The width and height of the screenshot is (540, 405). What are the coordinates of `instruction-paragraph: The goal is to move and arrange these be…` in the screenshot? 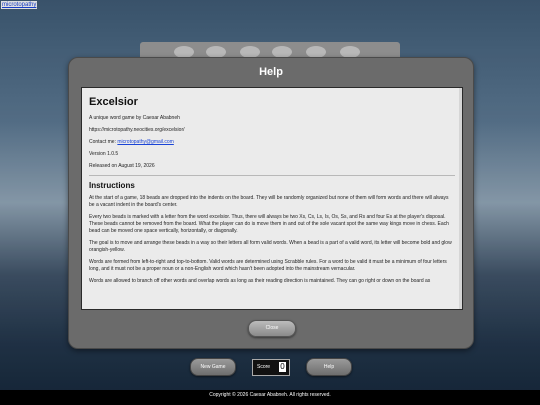 It's located at (270, 246).